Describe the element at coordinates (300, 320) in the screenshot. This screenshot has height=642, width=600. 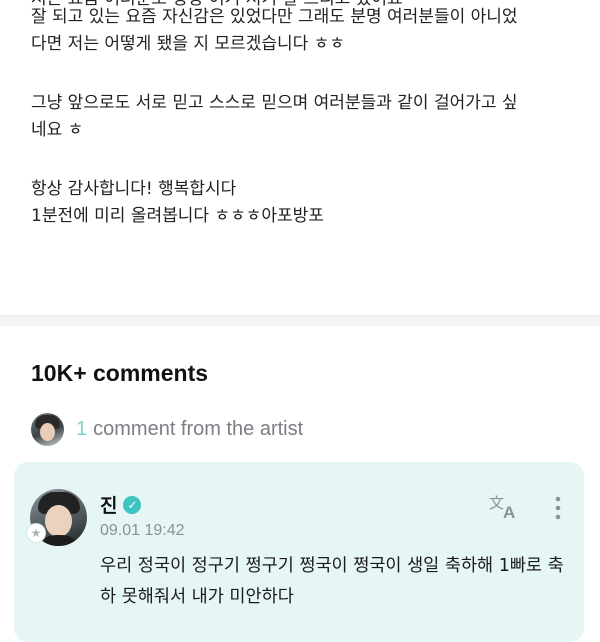
I see `section-divider` at that location.